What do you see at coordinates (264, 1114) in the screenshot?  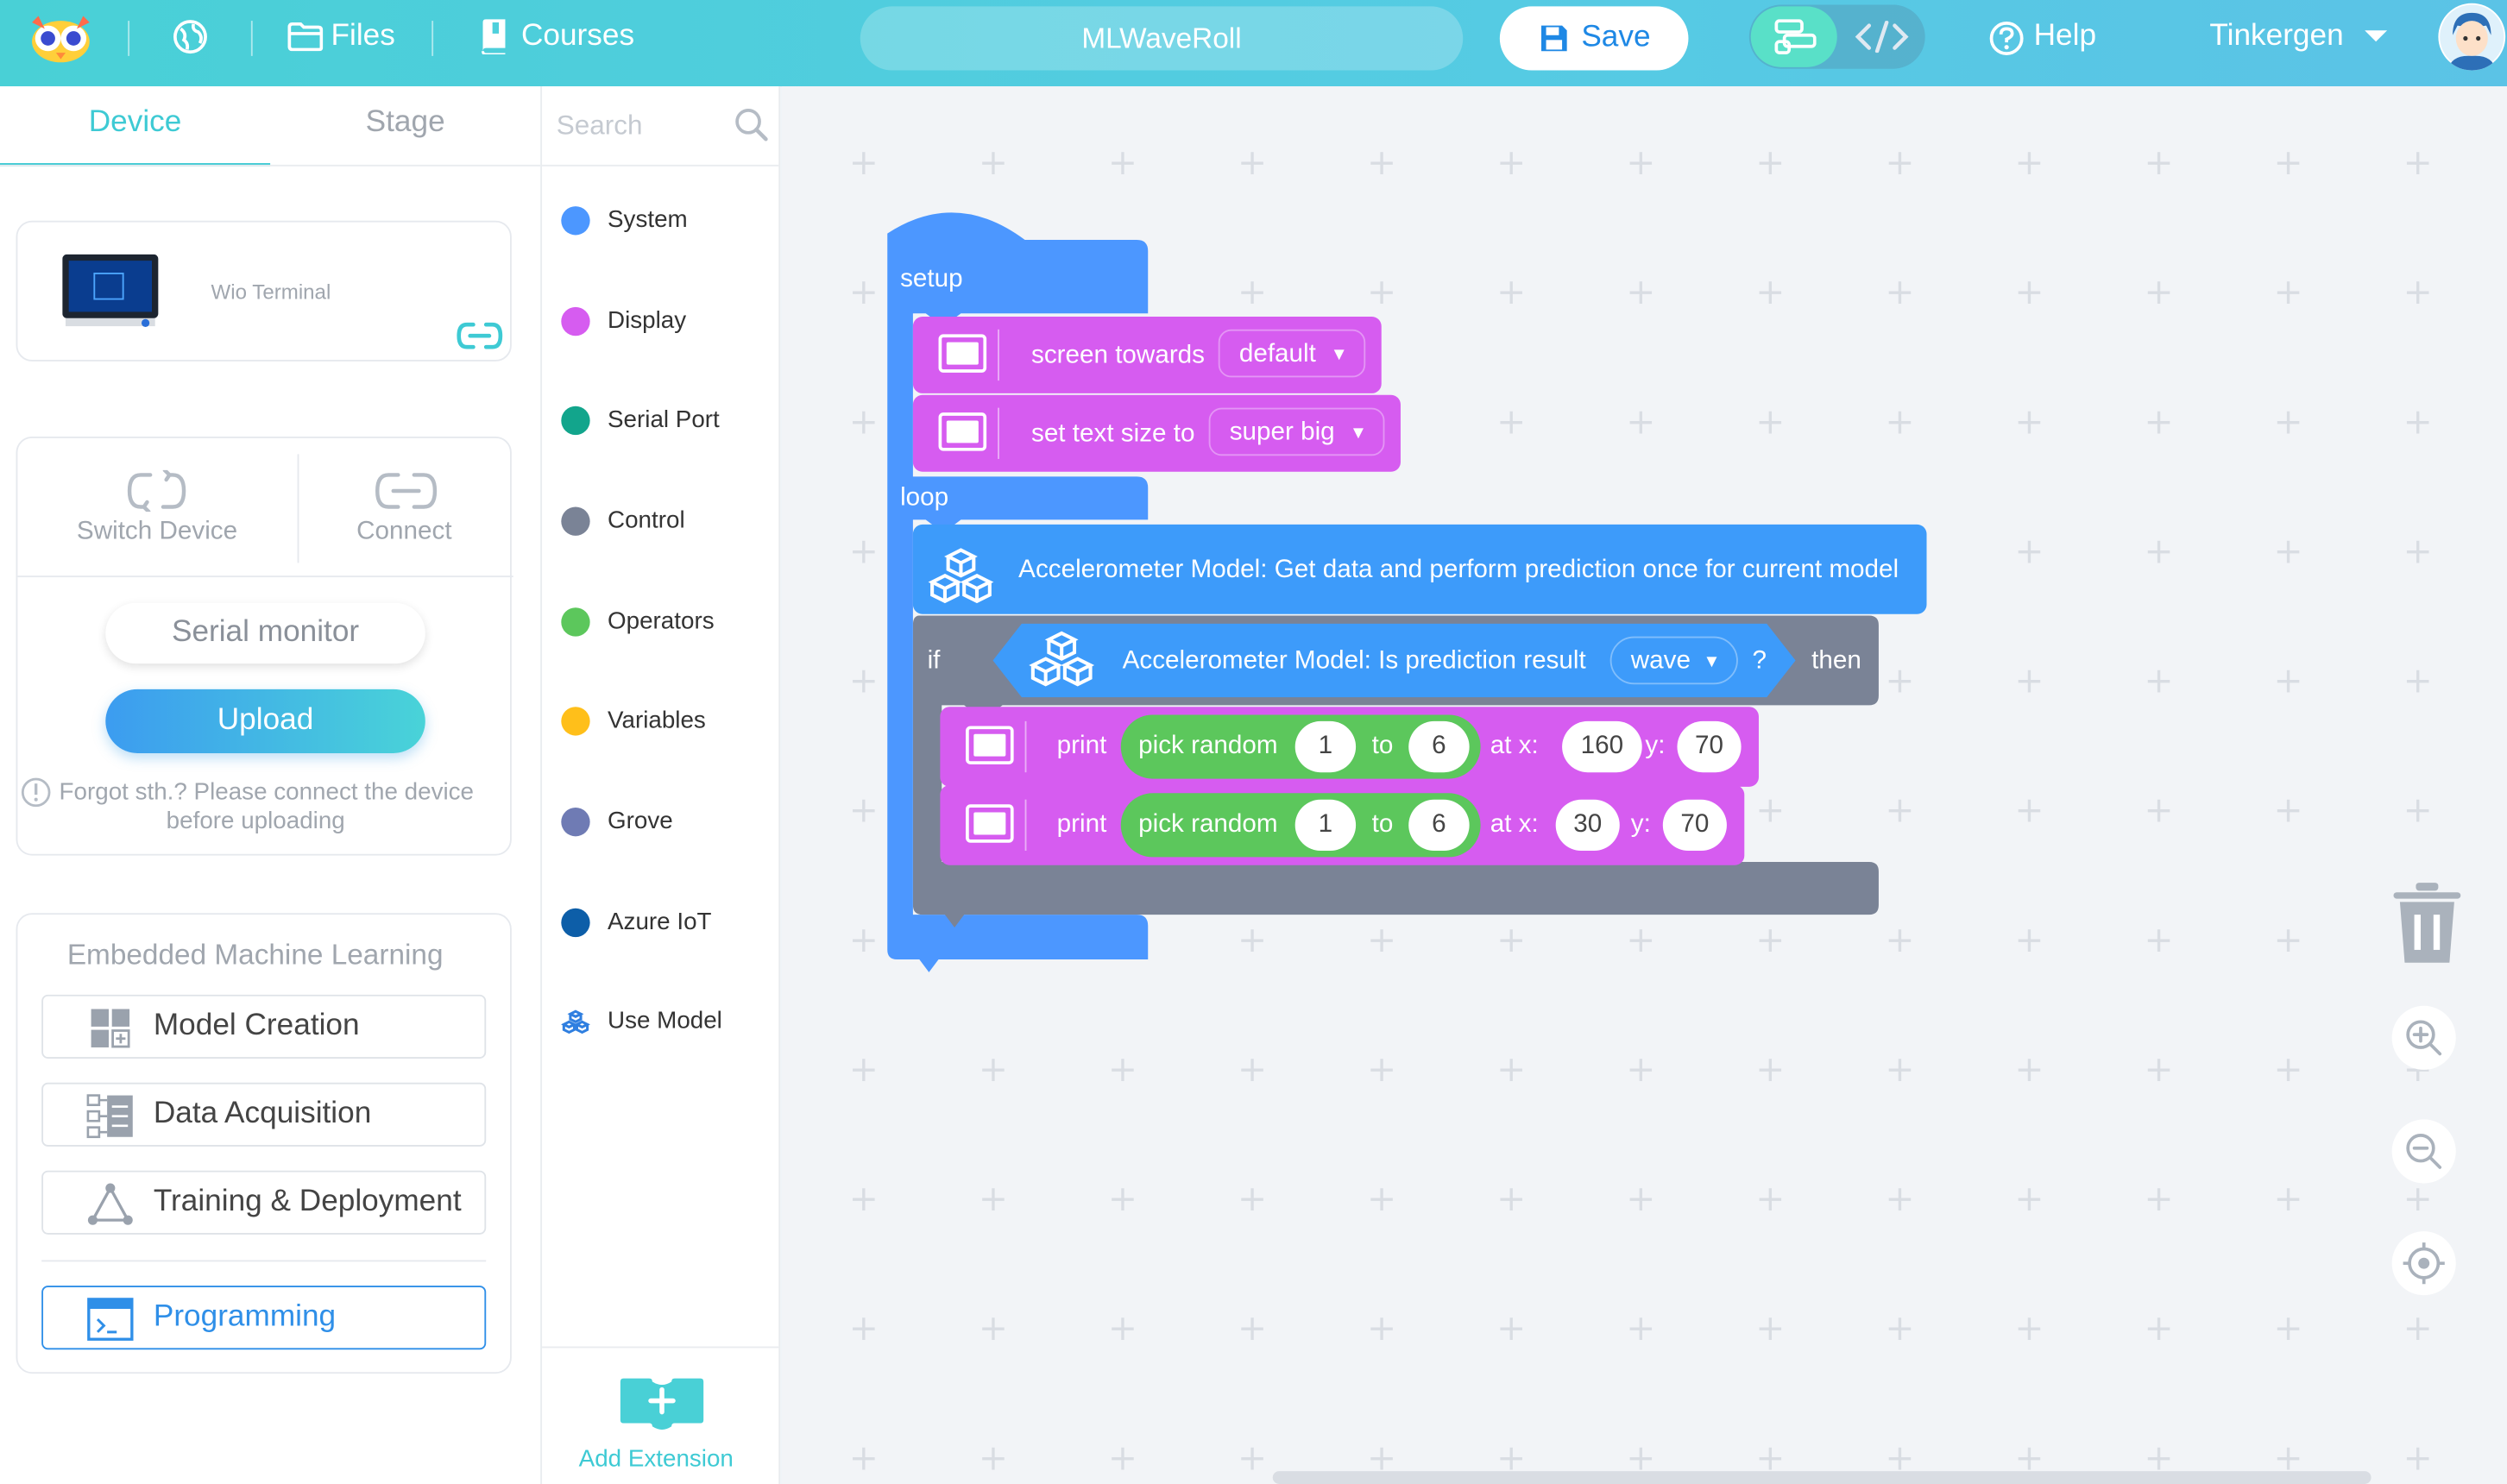 I see `data-acquisition-item: Data Acquisition` at bounding box center [264, 1114].